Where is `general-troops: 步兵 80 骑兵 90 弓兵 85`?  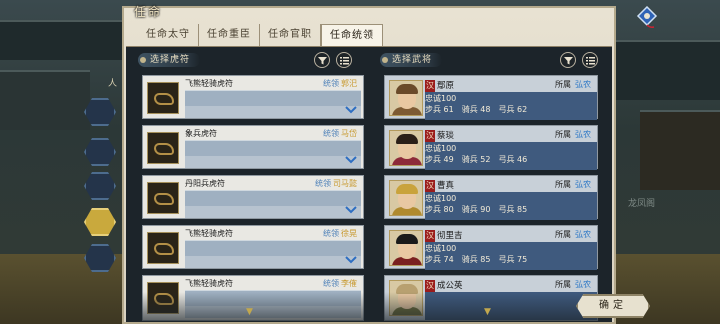
general-troops: 步兵 80 骑兵 90 弓兵 85 is located at coordinates (476, 209).